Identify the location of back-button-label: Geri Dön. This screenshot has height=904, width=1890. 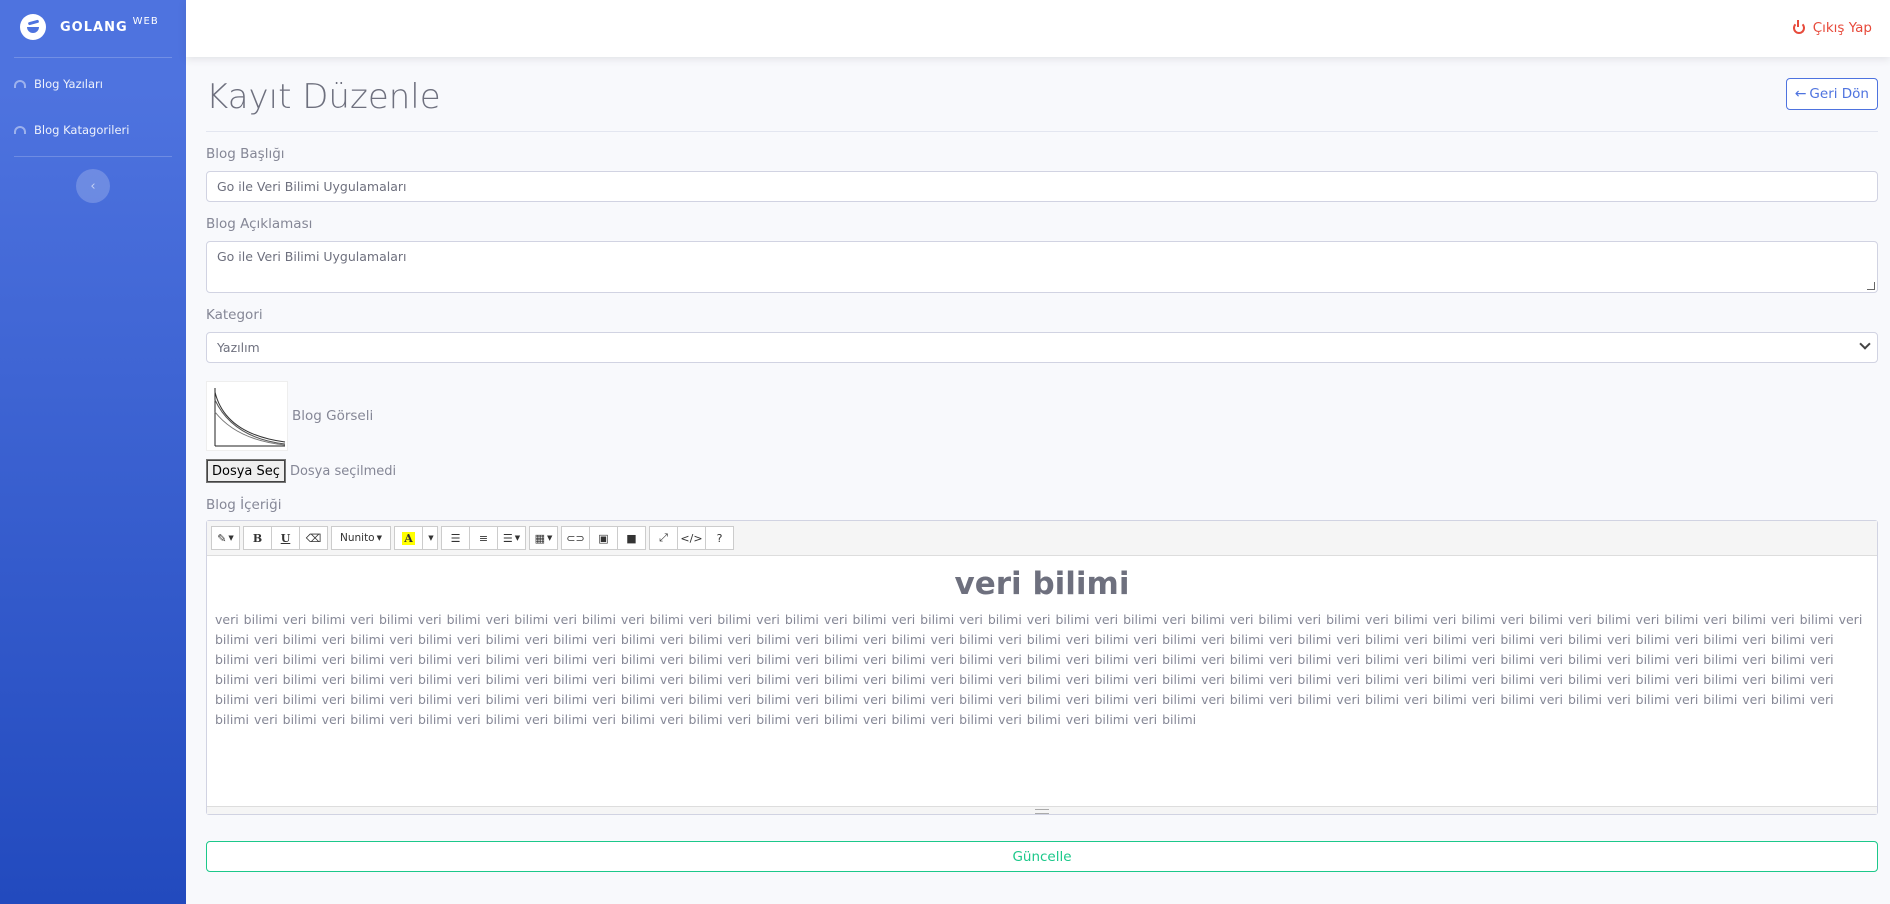
(1839, 94).